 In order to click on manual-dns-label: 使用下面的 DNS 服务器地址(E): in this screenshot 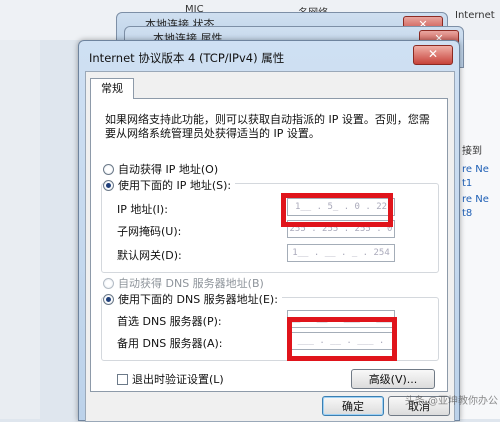, I will do `click(198, 299)`.